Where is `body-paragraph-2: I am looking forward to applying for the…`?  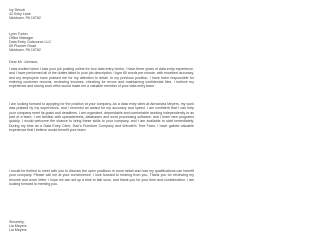 body-paragraph-2: I am looking forward to applying for the… is located at coordinates (101, 117).